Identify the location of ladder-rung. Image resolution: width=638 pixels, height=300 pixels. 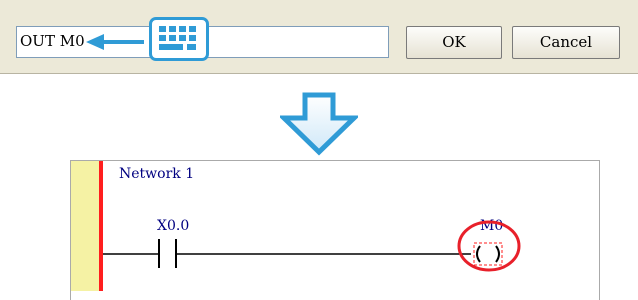
(312, 246).